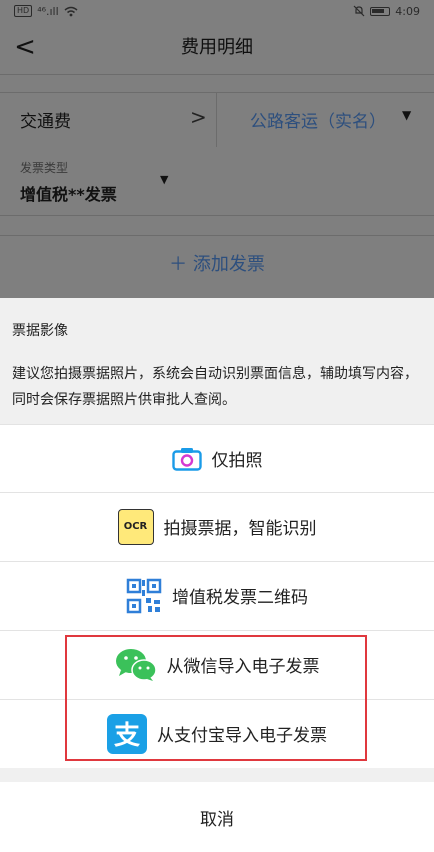  I want to click on add-invoice-button: ＋ 添加发票, so click(217, 263).